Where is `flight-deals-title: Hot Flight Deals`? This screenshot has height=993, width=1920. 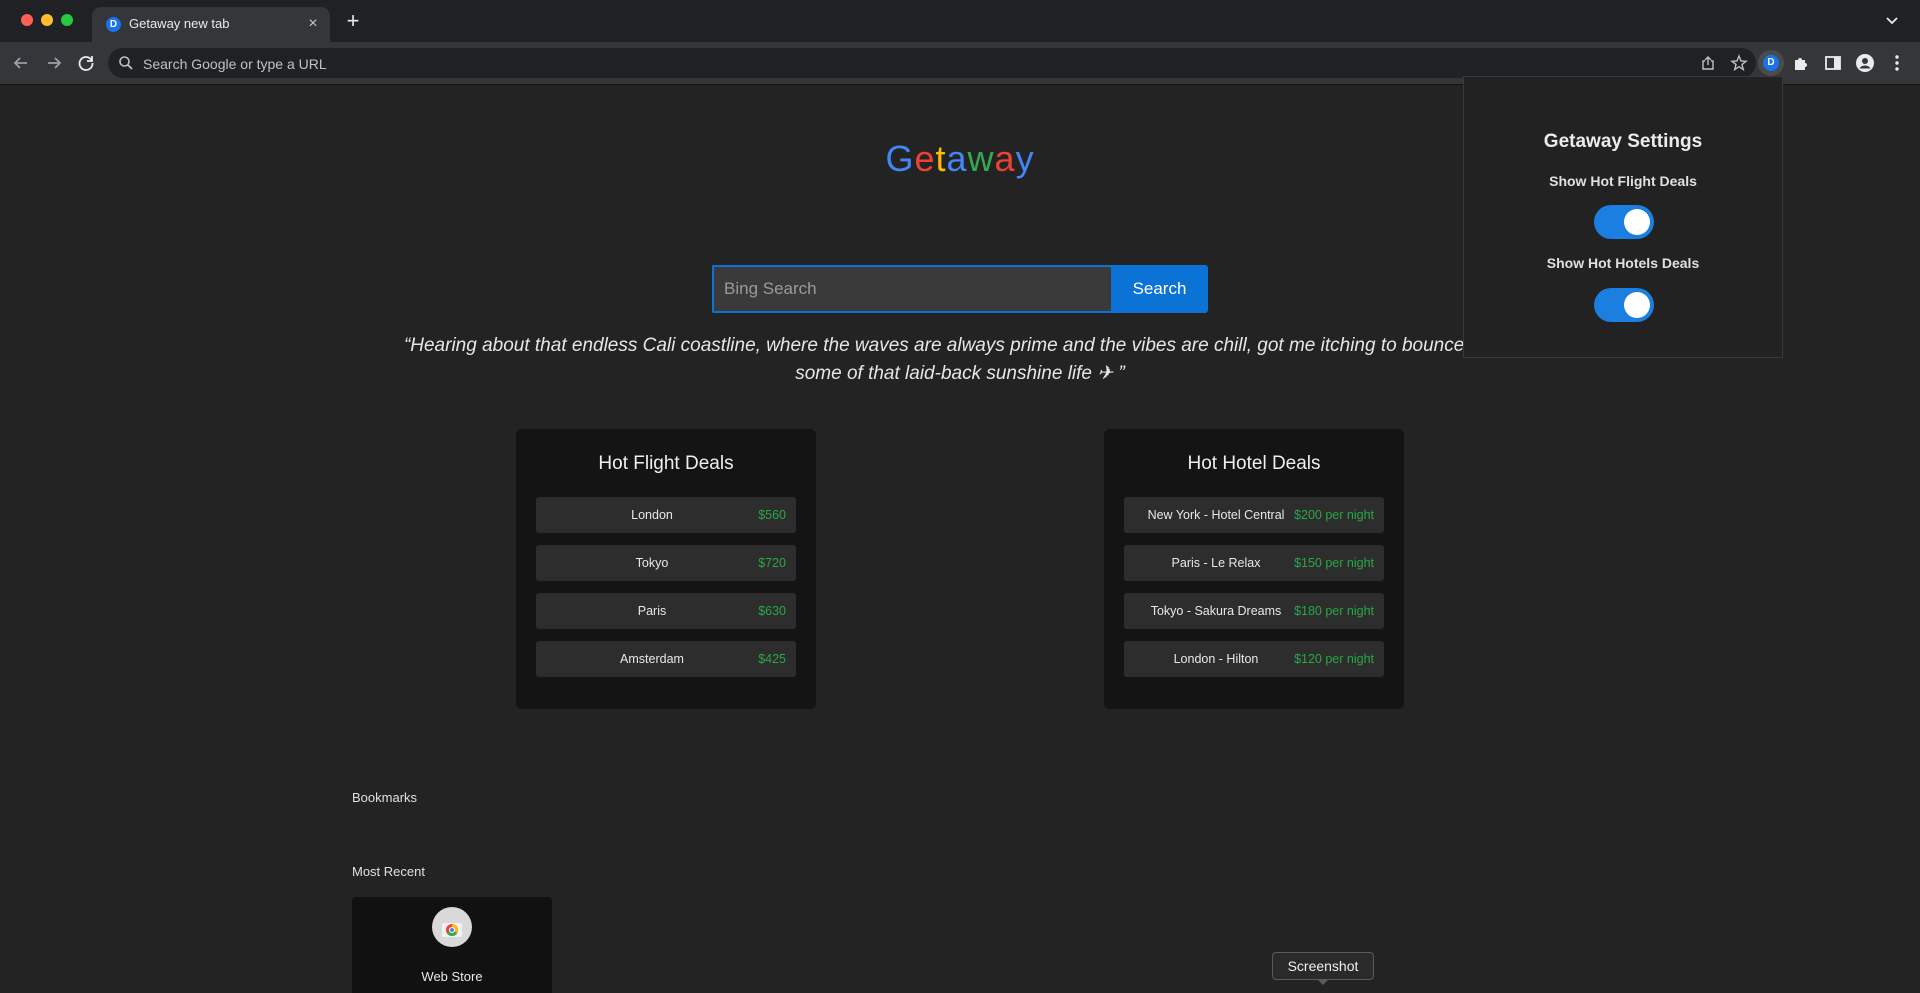
flight-deals-title: Hot Flight Deals is located at coordinates (666, 463).